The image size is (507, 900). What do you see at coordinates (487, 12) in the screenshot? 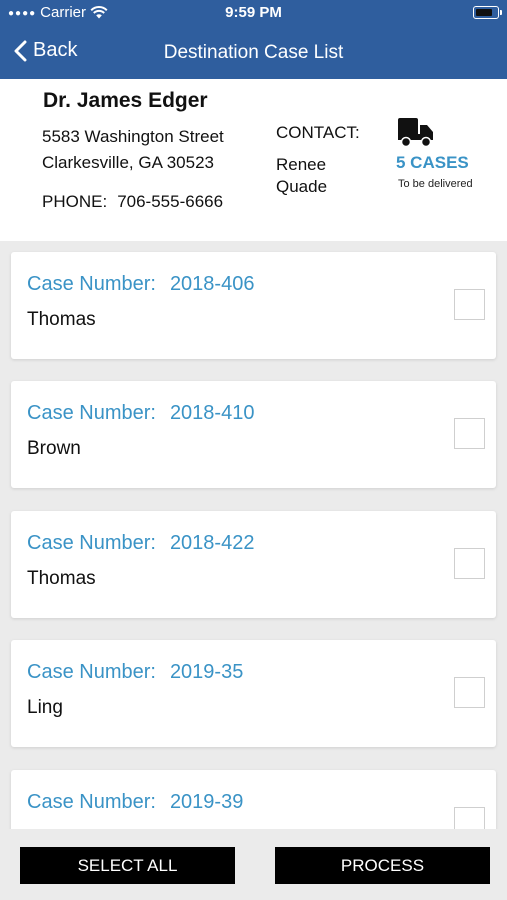
I see `battery-icon` at bounding box center [487, 12].